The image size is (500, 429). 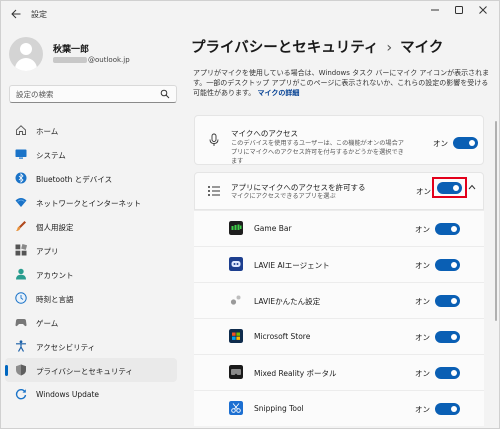 What do you see at coordinates (447, 373) in the screenshot?
I see `mixed-reality-portal-toggle` at bounding box center [447, 373].